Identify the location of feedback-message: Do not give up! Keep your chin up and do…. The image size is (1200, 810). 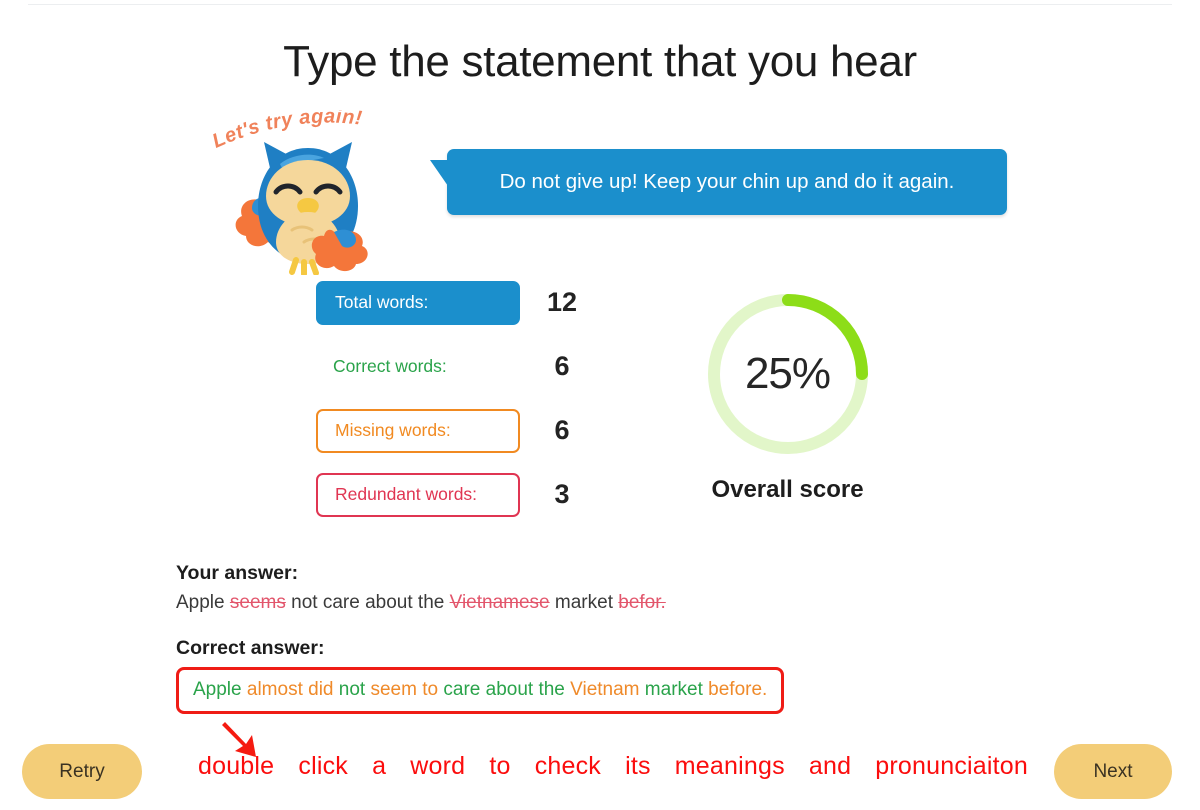
(727, 182).